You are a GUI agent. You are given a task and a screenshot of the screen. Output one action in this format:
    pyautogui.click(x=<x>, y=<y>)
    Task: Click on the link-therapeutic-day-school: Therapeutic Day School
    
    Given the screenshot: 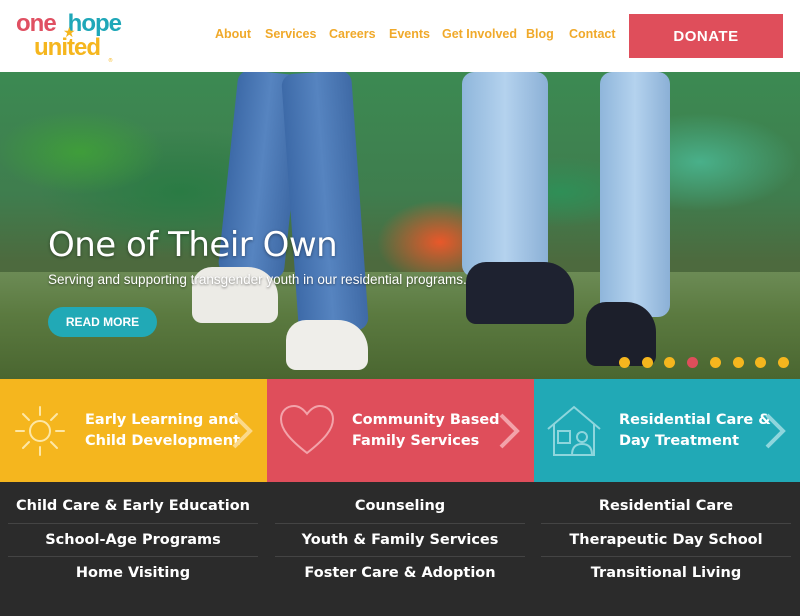 What is the action you would take?
    pyautogui.click(x=666, y=540)
    